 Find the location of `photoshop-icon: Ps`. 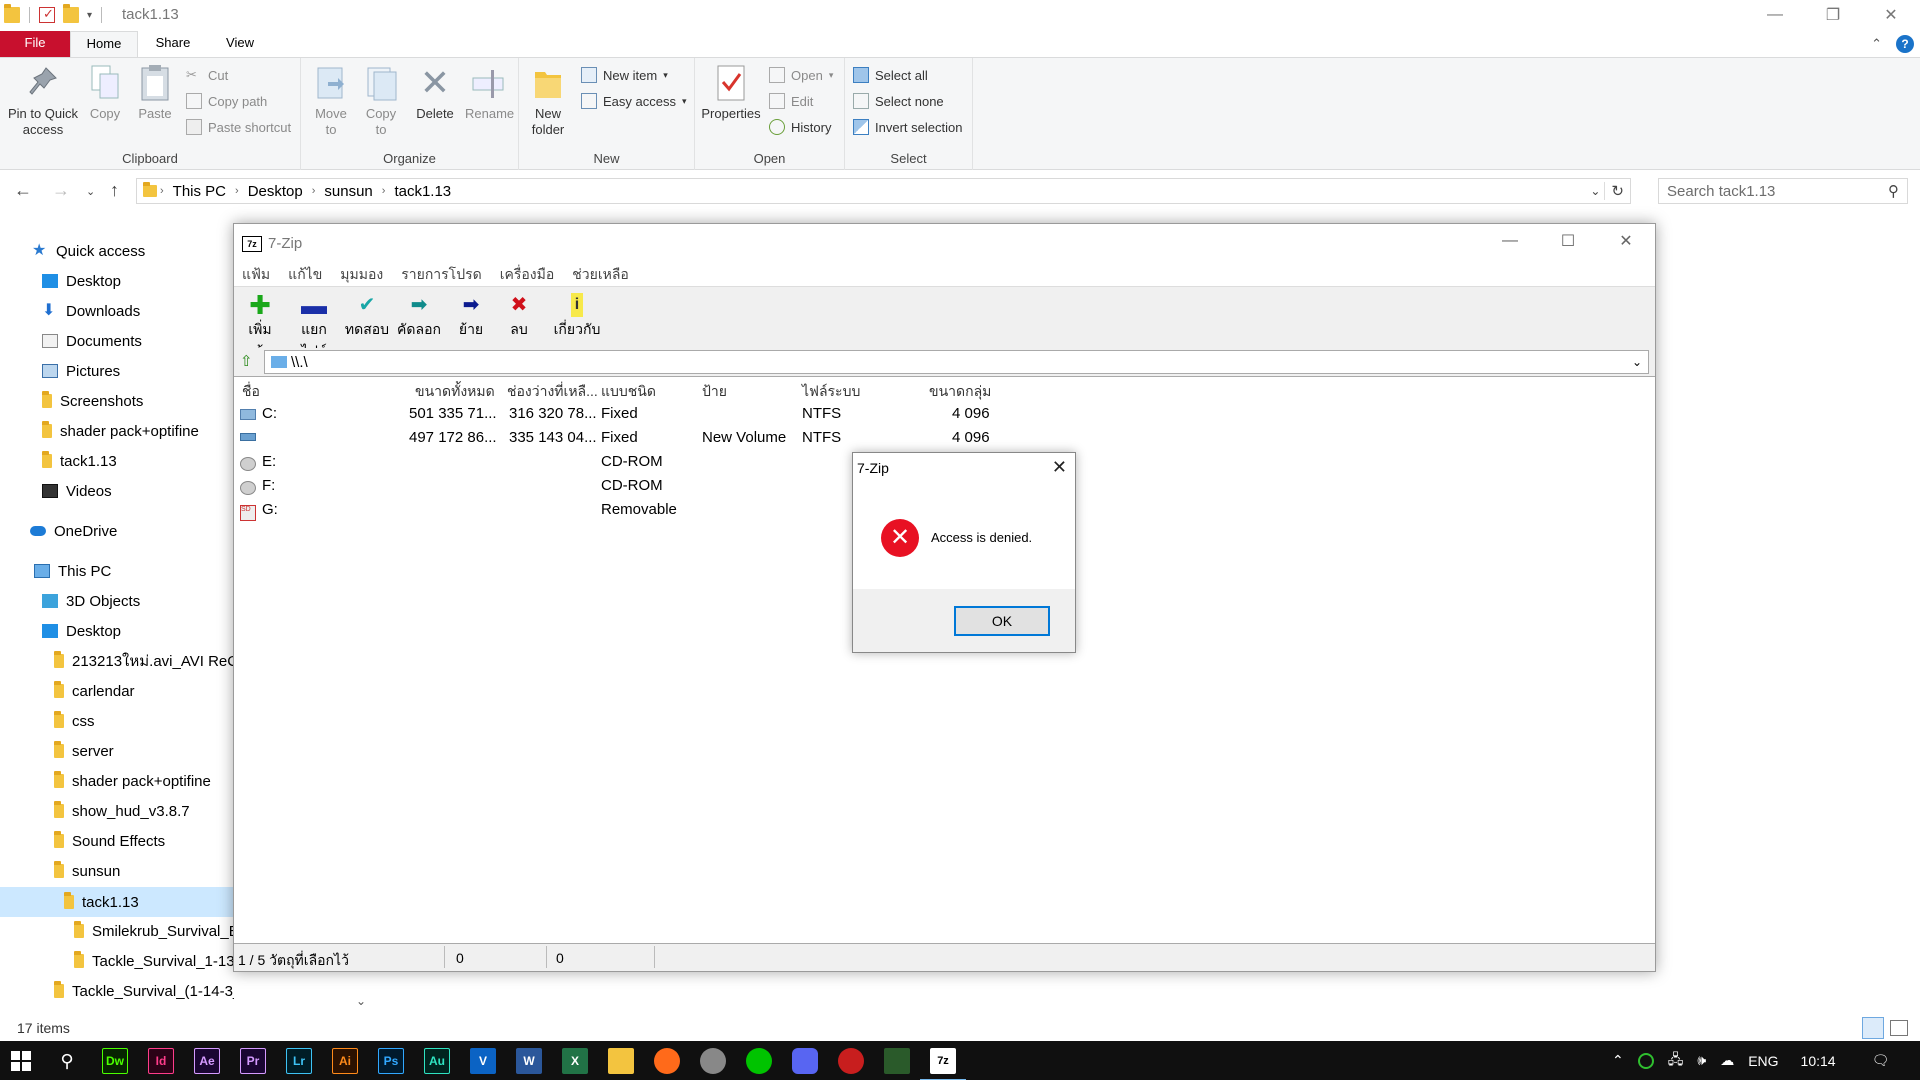

photoshop-icon: Ps is located at coordinates (391, 1061).